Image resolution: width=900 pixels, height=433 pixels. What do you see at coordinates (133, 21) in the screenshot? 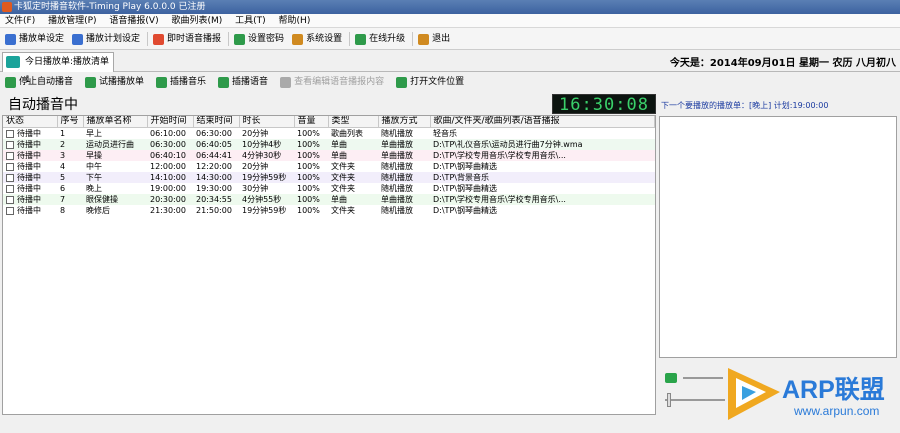
I see `menu-voice: 语音播报(V)` at bounding box center [133, 21].